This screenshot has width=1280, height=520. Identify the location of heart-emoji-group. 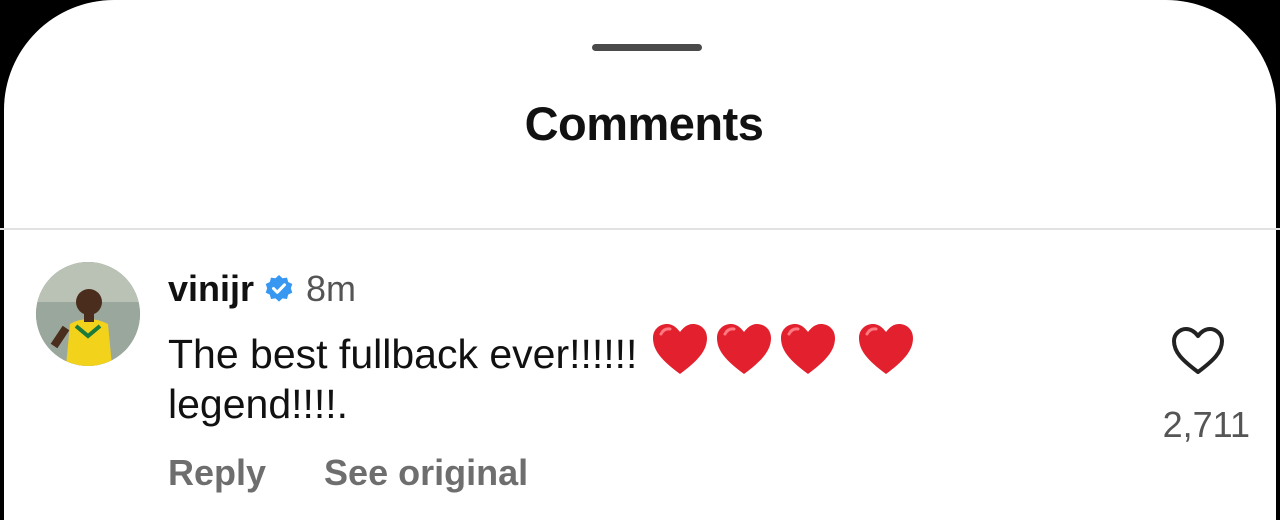
(783, 349).